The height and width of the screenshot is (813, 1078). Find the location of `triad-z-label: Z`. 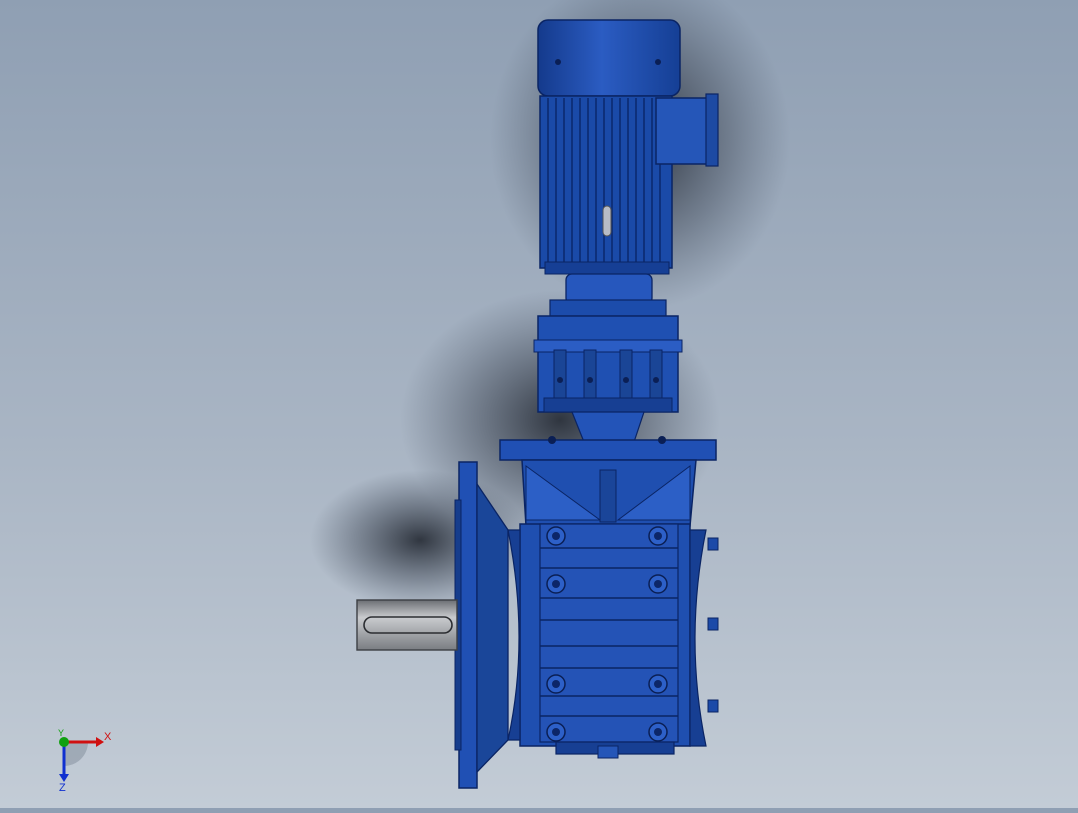

triad-z-label: Z is located at coordinates (62, 788).